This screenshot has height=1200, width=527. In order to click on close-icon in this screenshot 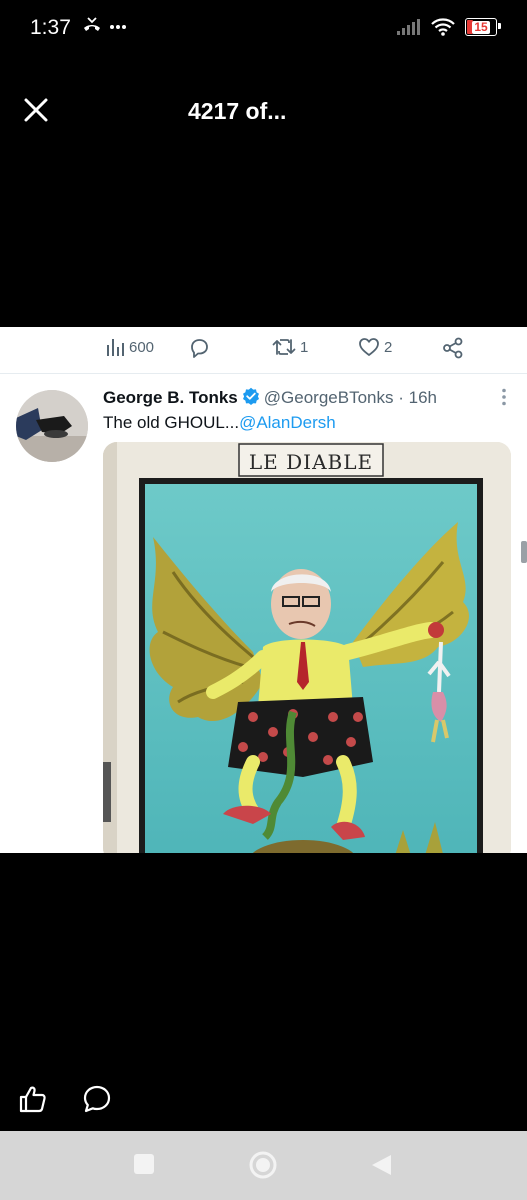, I will do `click(36, 110)`.